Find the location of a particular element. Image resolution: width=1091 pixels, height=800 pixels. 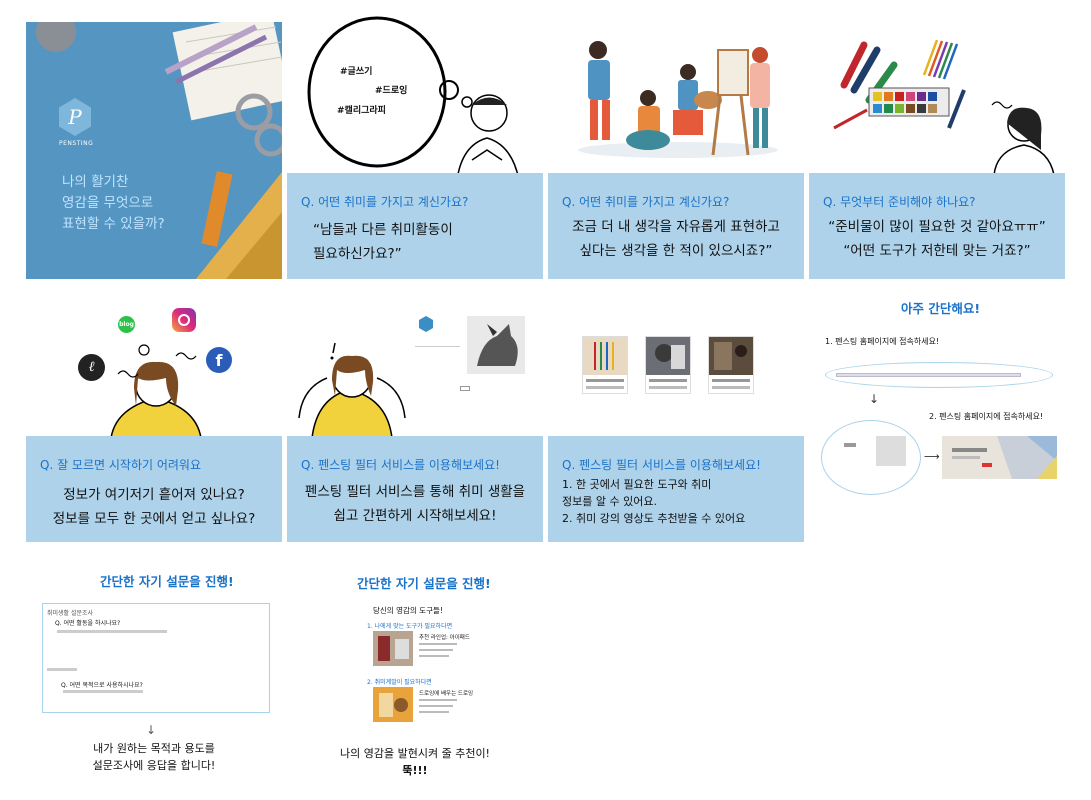

card-tools is located at coordinates (605, 365).